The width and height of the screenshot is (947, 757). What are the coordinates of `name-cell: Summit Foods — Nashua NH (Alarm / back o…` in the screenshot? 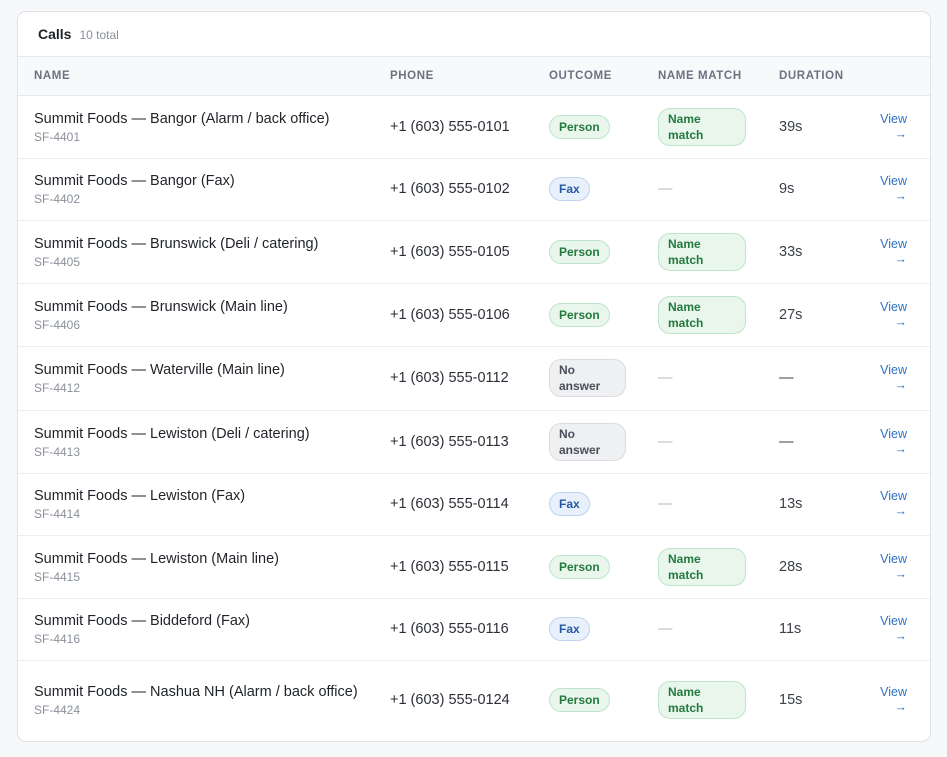 It's located at (204, 700).